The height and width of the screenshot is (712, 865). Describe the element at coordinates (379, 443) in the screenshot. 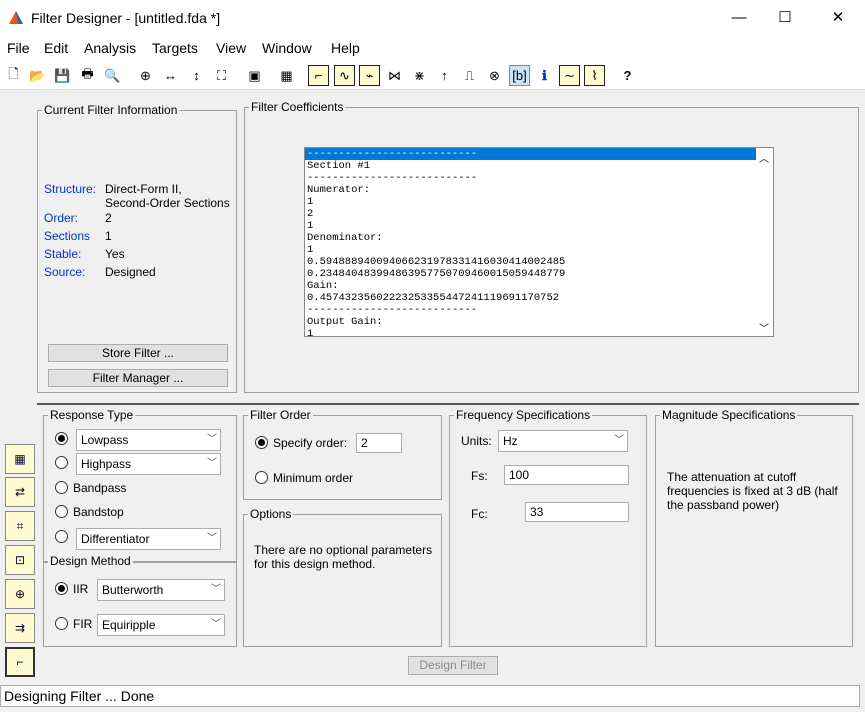

I see `order-input: 2` at that location.